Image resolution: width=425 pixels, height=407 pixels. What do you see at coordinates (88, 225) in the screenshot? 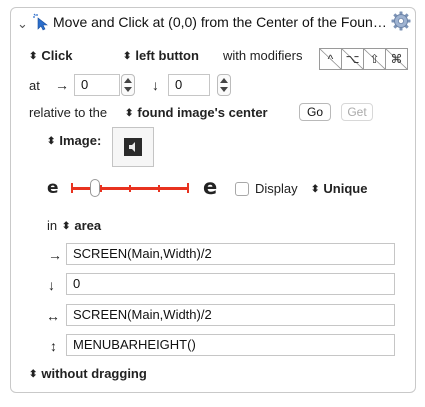
I see `area-label: area` at bounding box center [88, 225].